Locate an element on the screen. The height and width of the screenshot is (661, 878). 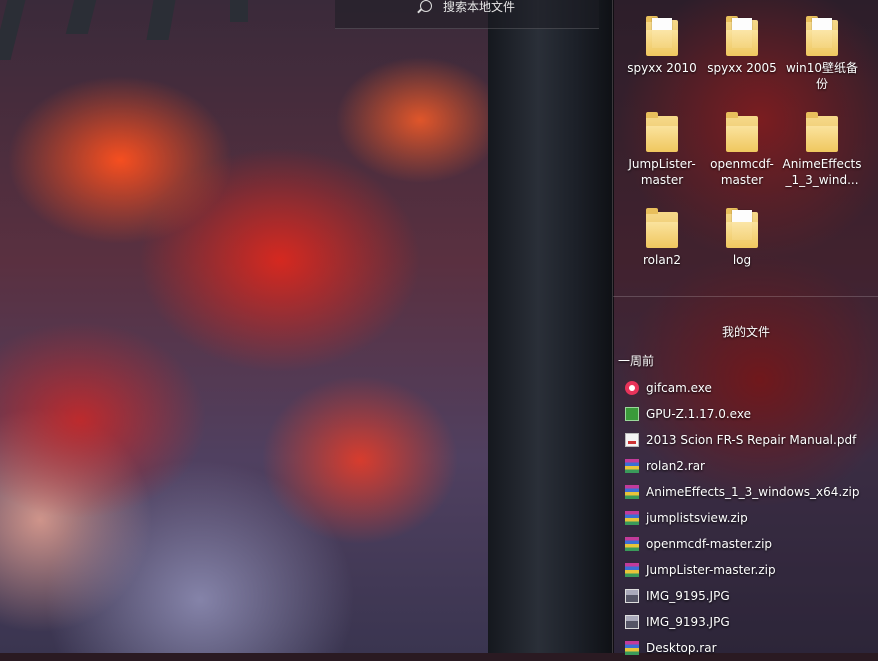
file-item: 2013 Scion FR-S Repair Manual.pdf is located at coordinates (751, 440).